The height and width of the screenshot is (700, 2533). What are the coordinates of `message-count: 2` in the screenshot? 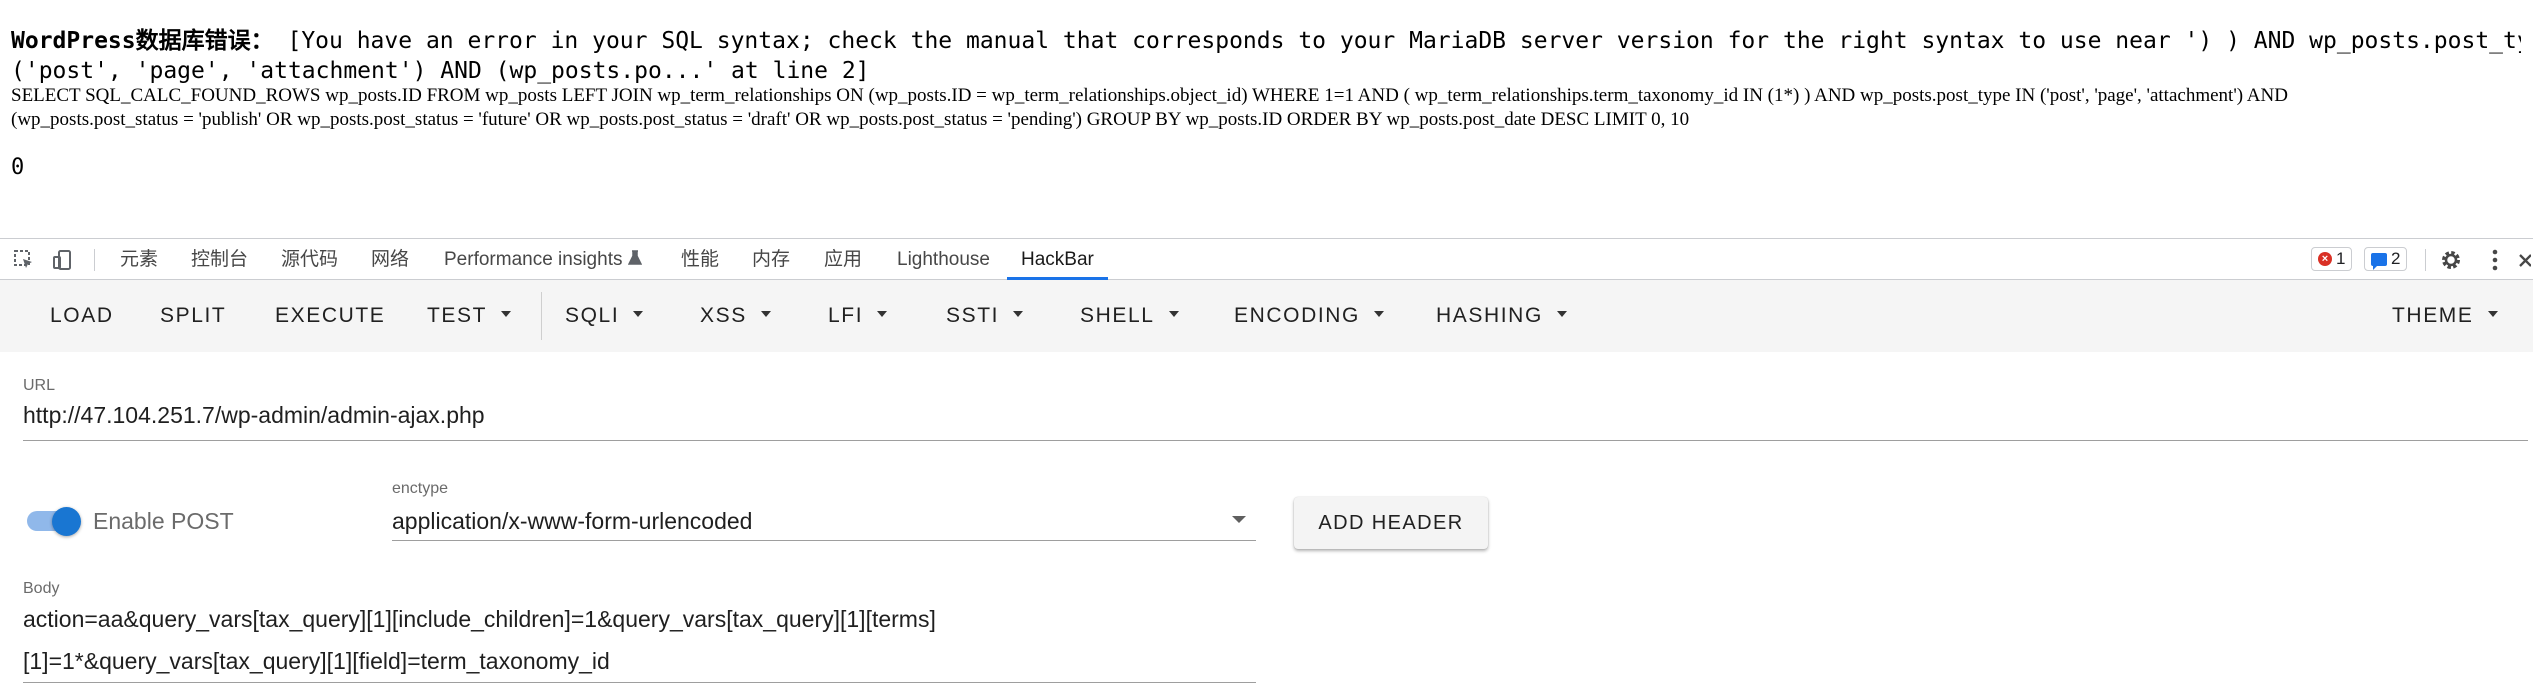 It's located at (2396, 258).